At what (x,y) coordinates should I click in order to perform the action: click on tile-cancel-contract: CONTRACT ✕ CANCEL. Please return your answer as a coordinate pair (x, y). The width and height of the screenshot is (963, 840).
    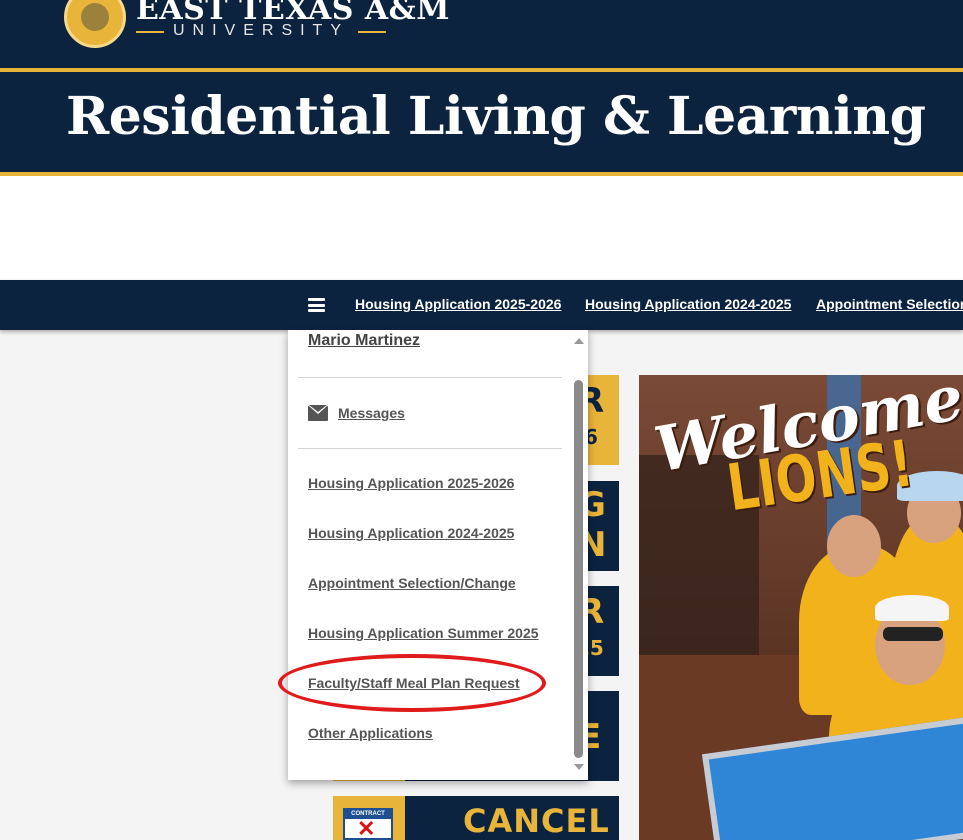
    Looking at the image, I should click on (476, 818).